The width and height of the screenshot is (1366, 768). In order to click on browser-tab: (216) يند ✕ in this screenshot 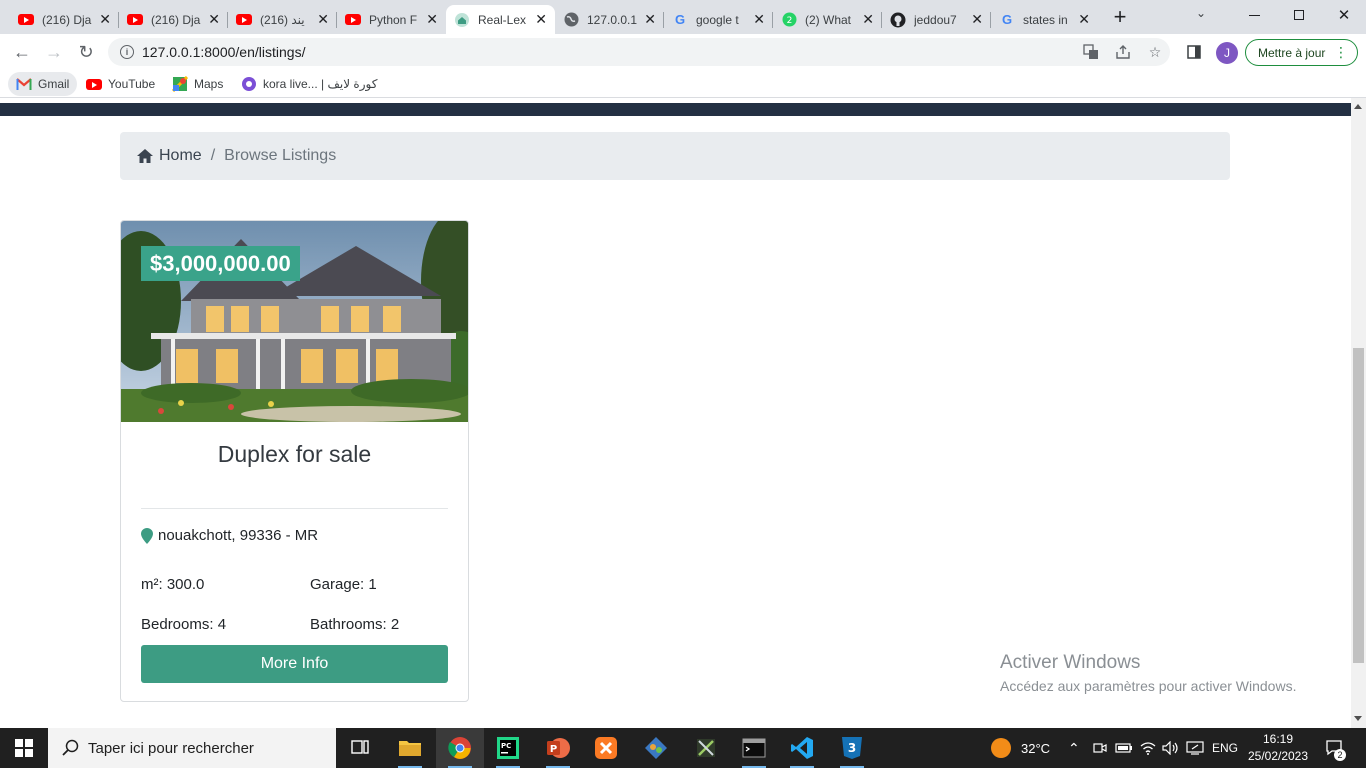, I will do `click(282, 19)`.